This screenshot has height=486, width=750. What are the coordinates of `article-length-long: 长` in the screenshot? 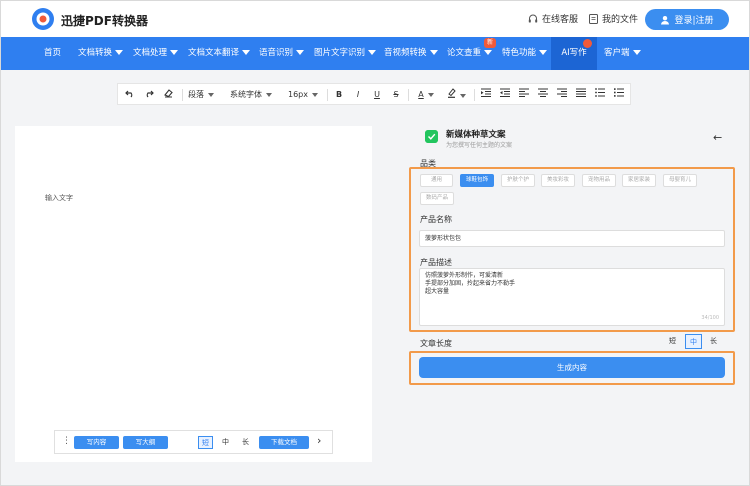 It's located at (713, 341).